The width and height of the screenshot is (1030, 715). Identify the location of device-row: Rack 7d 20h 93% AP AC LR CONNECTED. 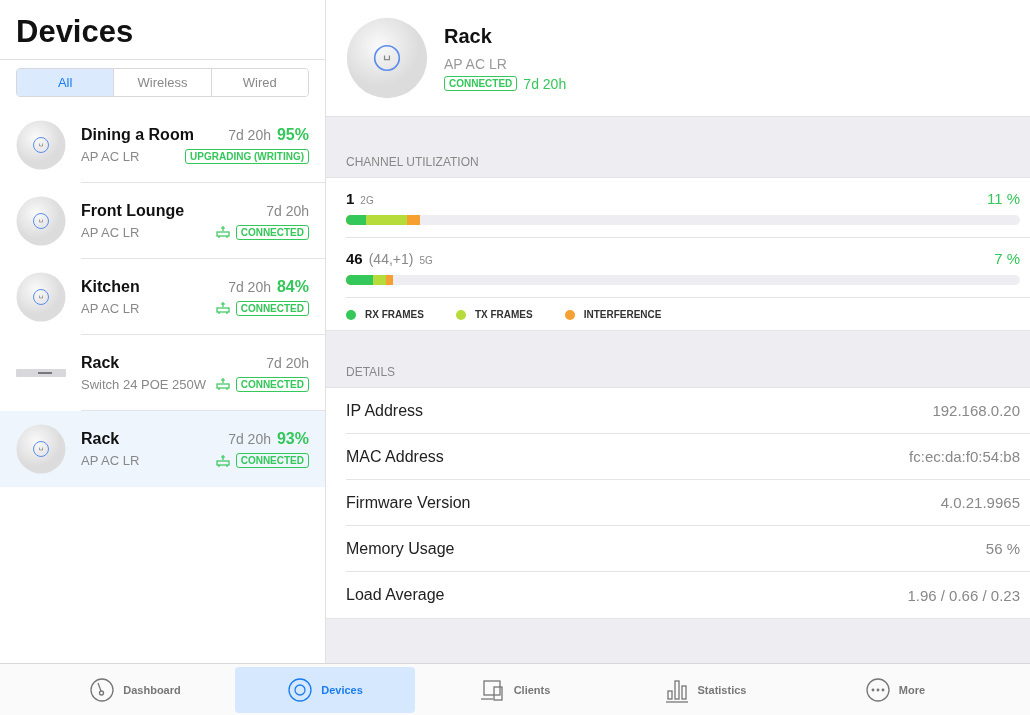
(162, 449).